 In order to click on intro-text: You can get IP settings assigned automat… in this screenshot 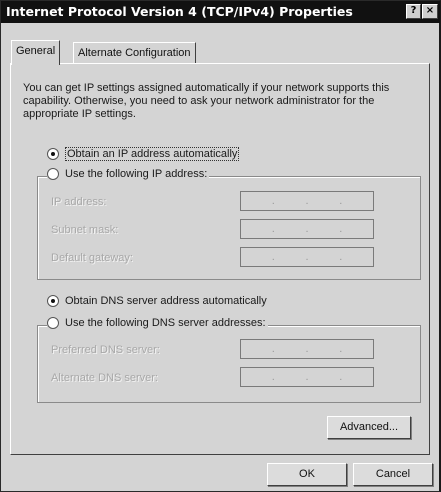, I will do `click(206, 101)`.